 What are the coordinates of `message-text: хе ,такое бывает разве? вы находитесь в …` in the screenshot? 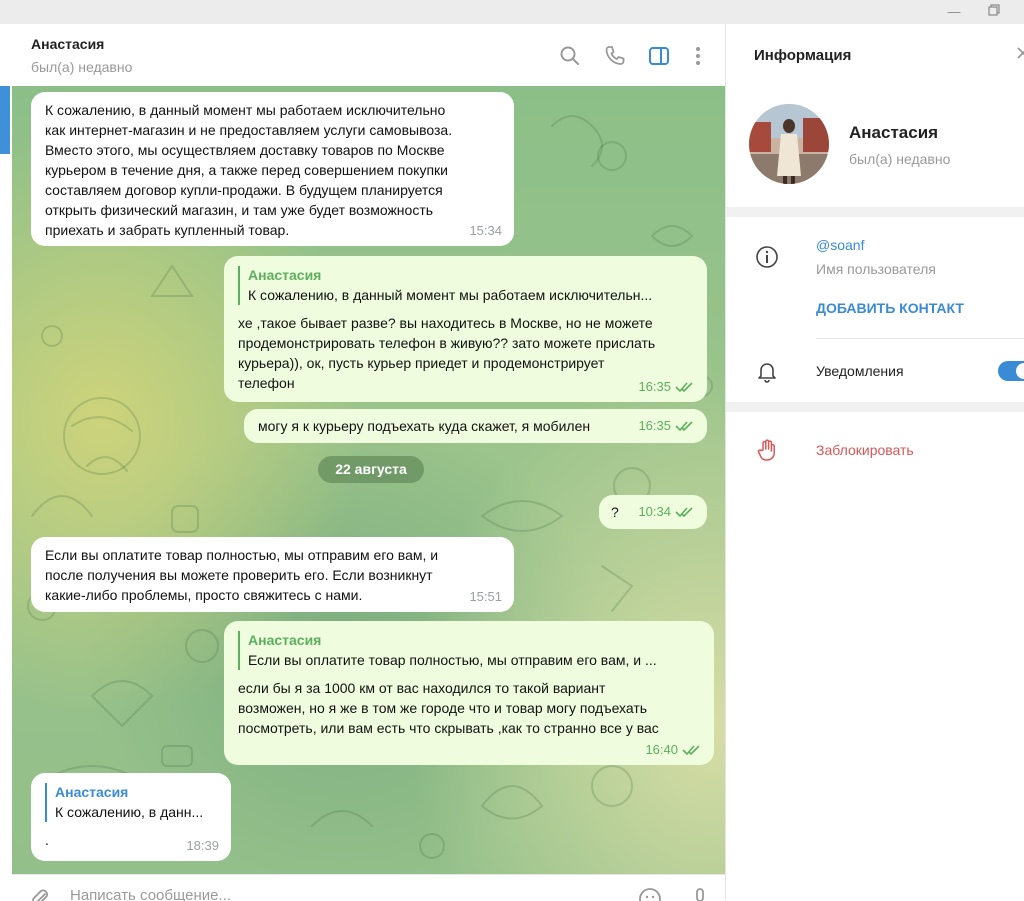 It's located at (447, 353).